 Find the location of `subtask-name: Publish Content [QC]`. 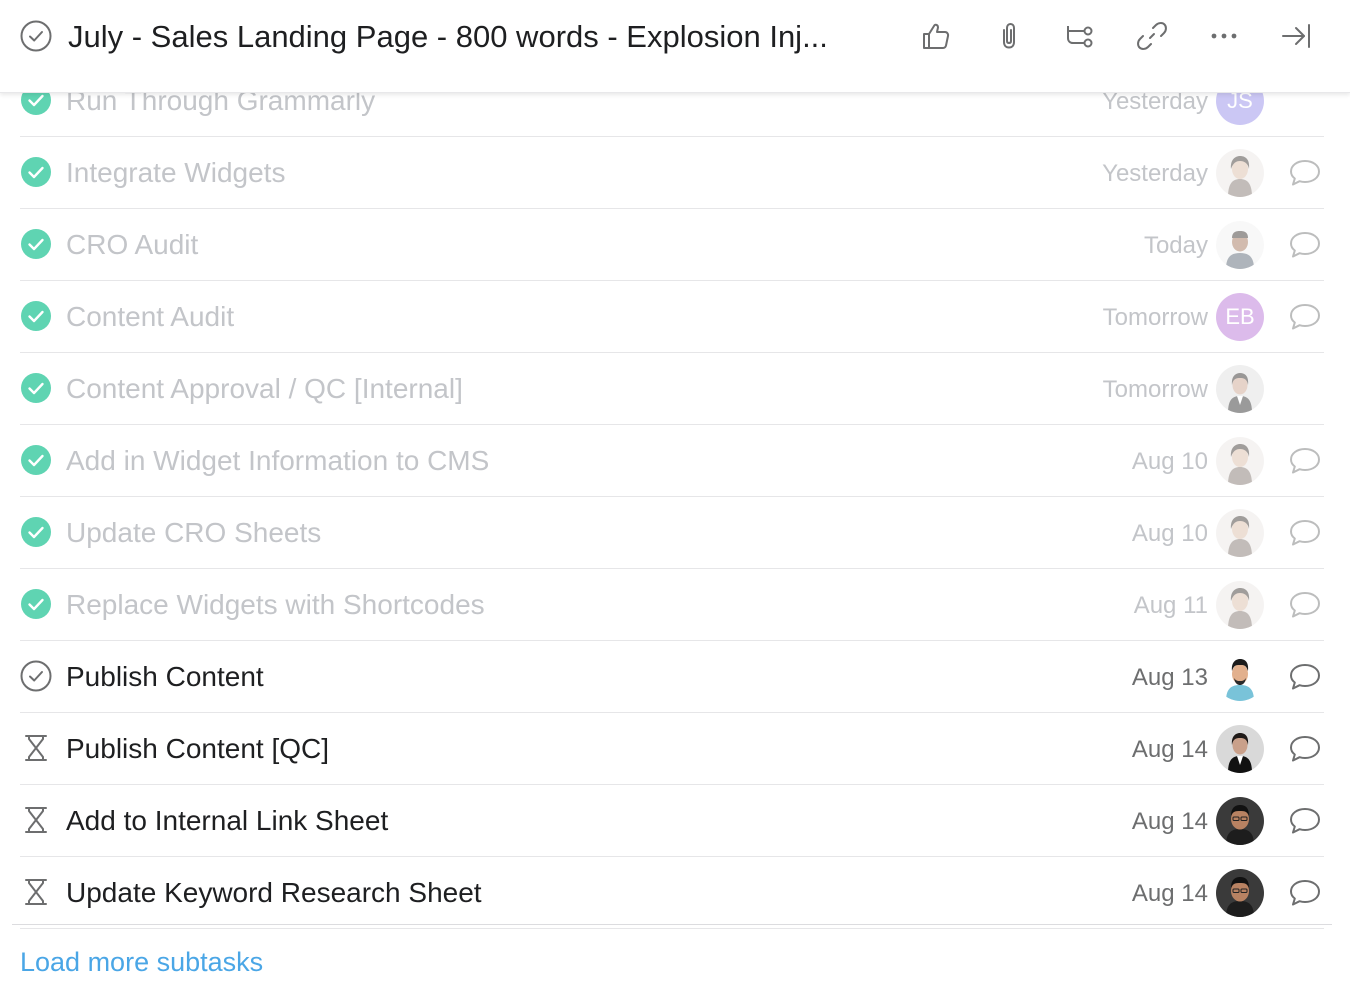

subtask-name: Publish Content [QC] is located at coordinates (197, 749).